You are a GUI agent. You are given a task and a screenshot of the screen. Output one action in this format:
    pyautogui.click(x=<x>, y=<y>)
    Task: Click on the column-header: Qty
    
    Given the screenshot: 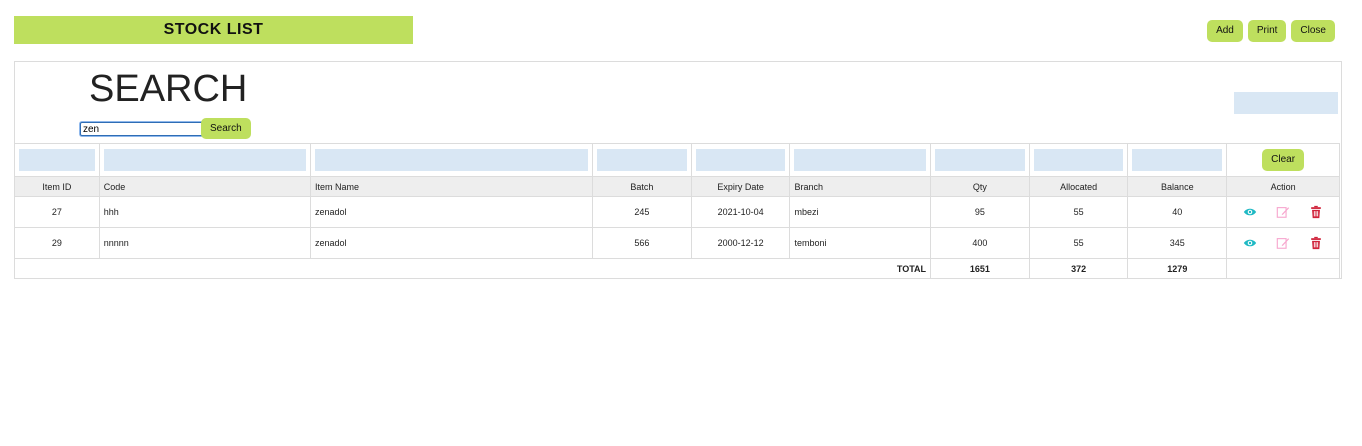 What is the action you would take?
    pyautogui.click(x=980, y=186)
    